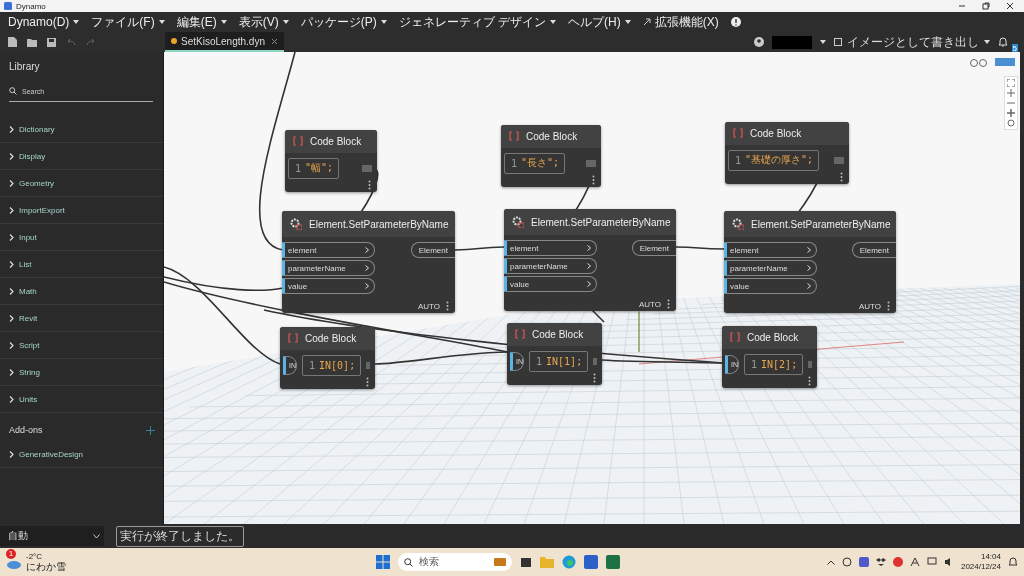 The height and width of the screenshot is (576, 1024). I want to click on menu-item: ヘルプ(H), so click(599, 22).